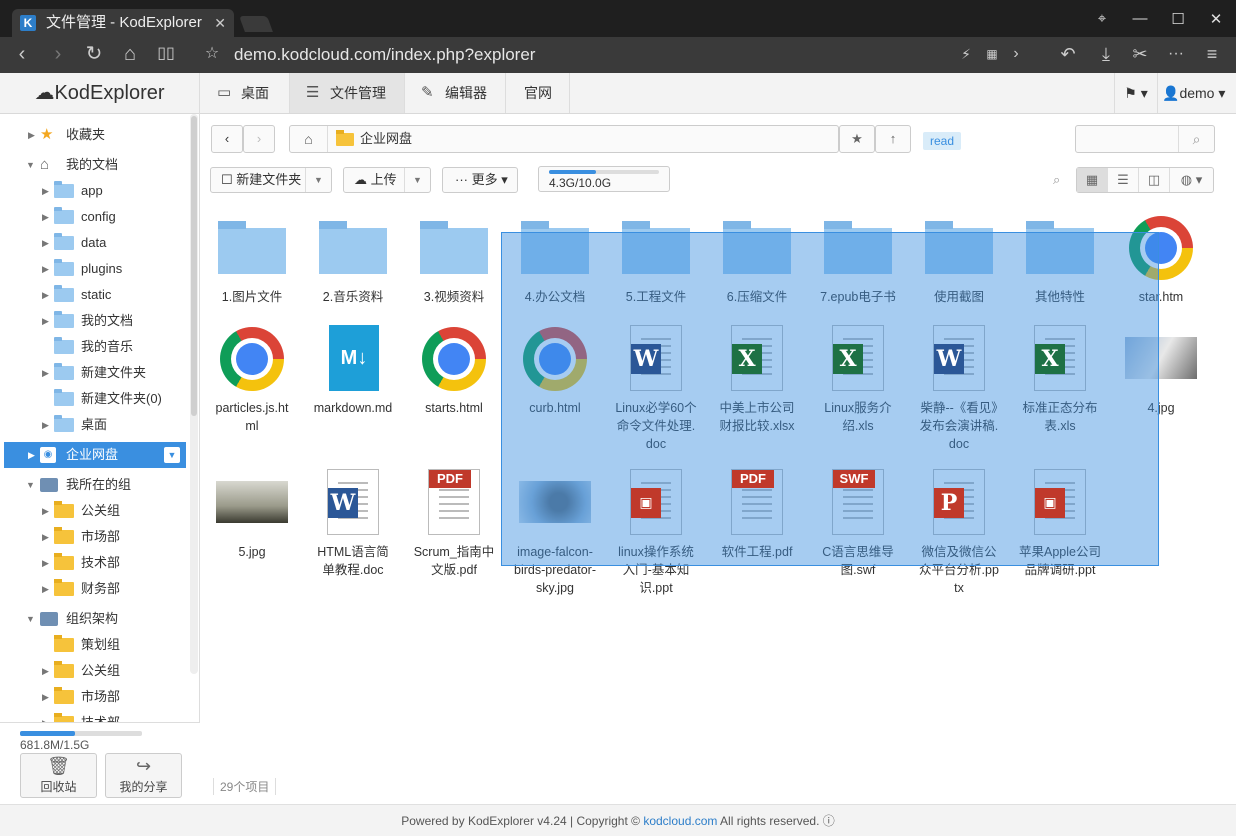 The width and height of the screenshot is (1236, 837). What do you see at coordinates (455, 93) in the screenshot?
I see `tab-editor: ✎ 编辑器` at bounding box center [455, 93].